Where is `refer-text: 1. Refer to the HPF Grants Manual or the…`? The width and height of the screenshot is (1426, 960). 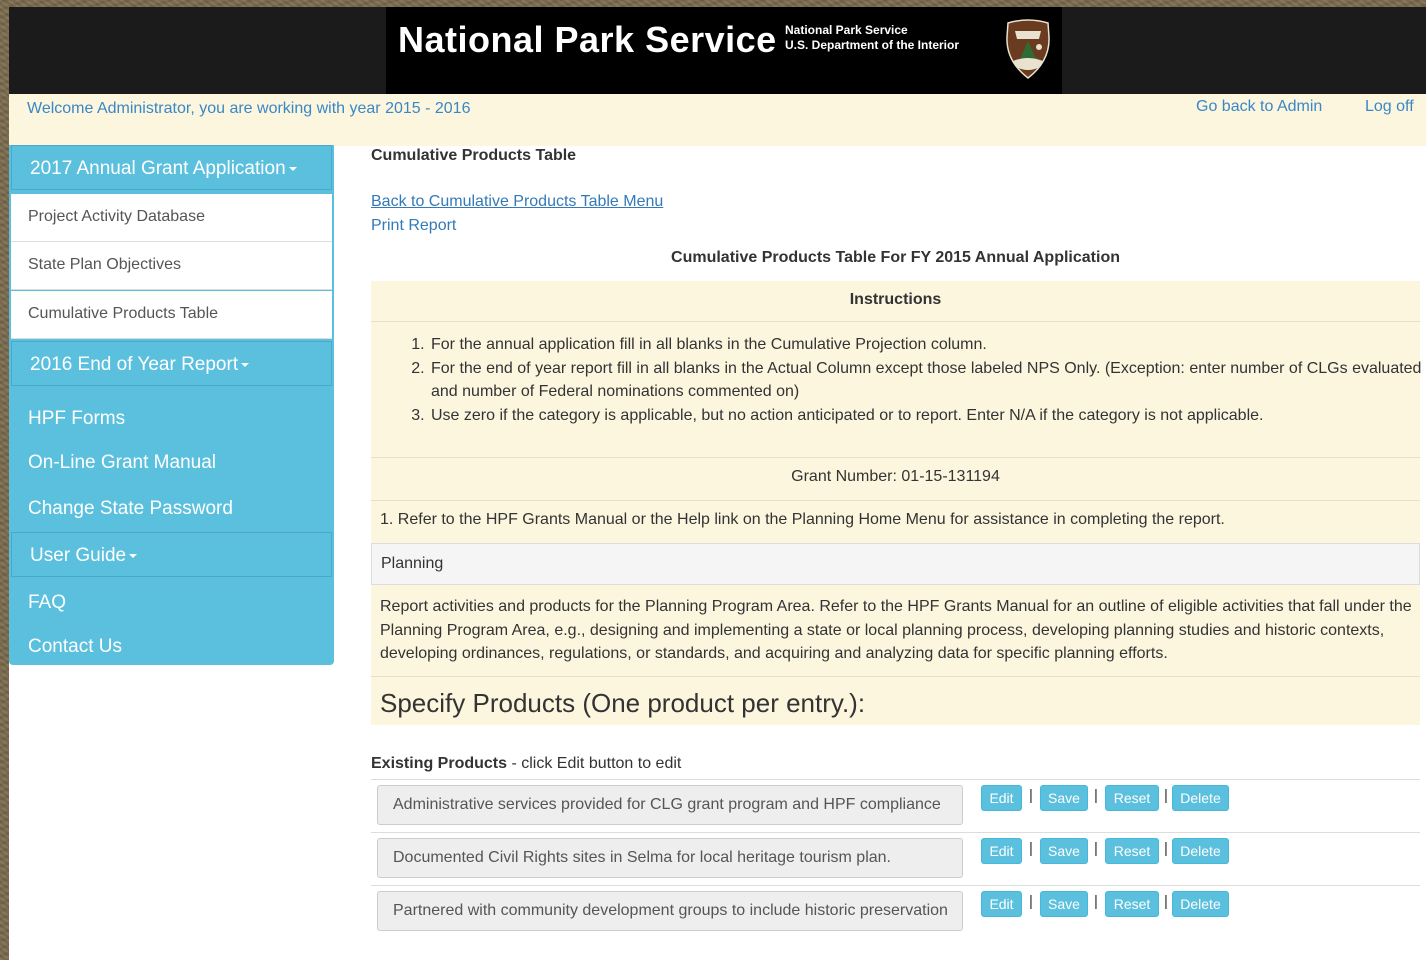
refer-text: 1. Refer to the HPF Grants Manual or the… is located at coordinates (802, 519).